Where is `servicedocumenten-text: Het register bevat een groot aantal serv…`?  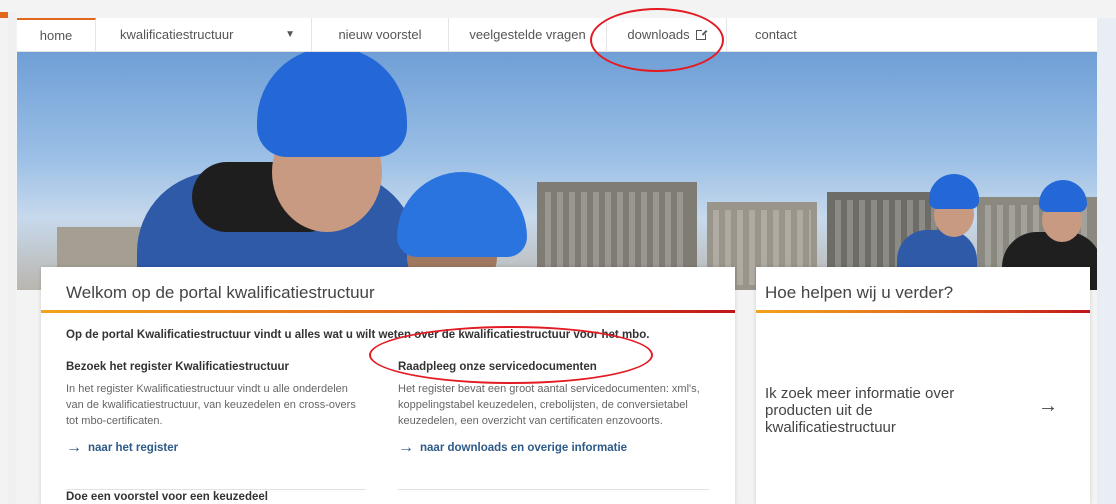
servicedocumenten-text: Het register bevat een groot aantal serv… is located at coordinates (549, 405).